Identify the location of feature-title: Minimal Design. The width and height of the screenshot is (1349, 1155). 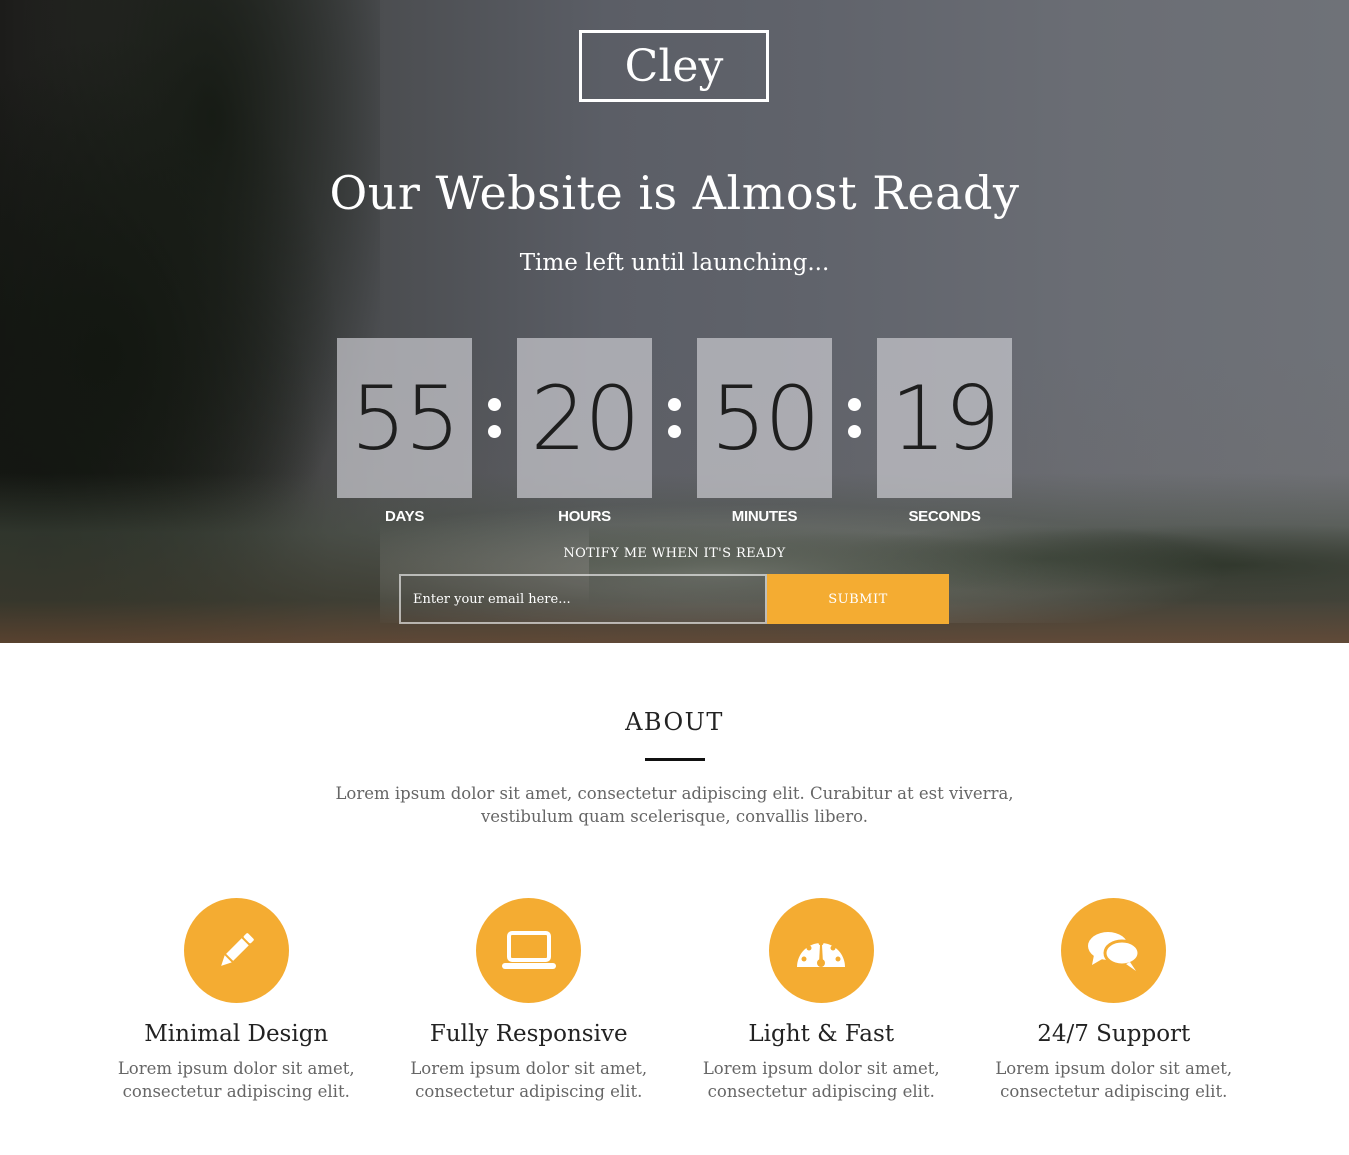
(236, 1034).